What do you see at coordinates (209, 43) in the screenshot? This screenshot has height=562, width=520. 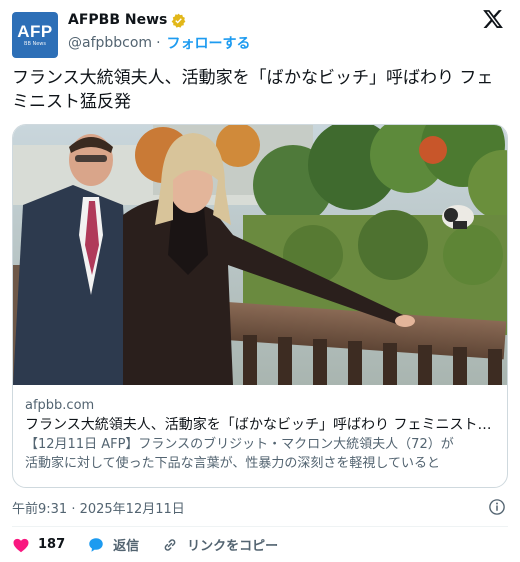 I see `follow-button: フォローする` at bounding box center [209, 43].